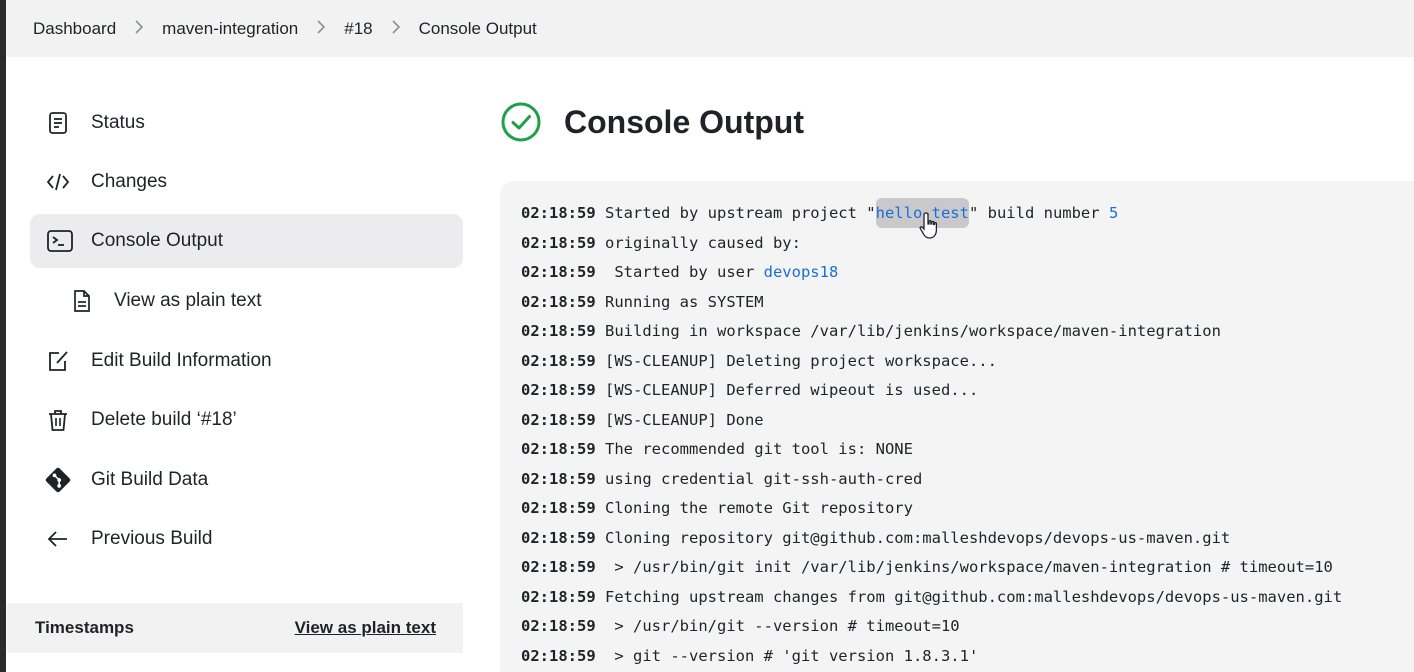 This screenshot has height=672, width=1414. What do you see at coordinates (759, 449) in the screenshot?
I see `console-text: The recommended git tool is: NONE` at bounding box center [759, 449].